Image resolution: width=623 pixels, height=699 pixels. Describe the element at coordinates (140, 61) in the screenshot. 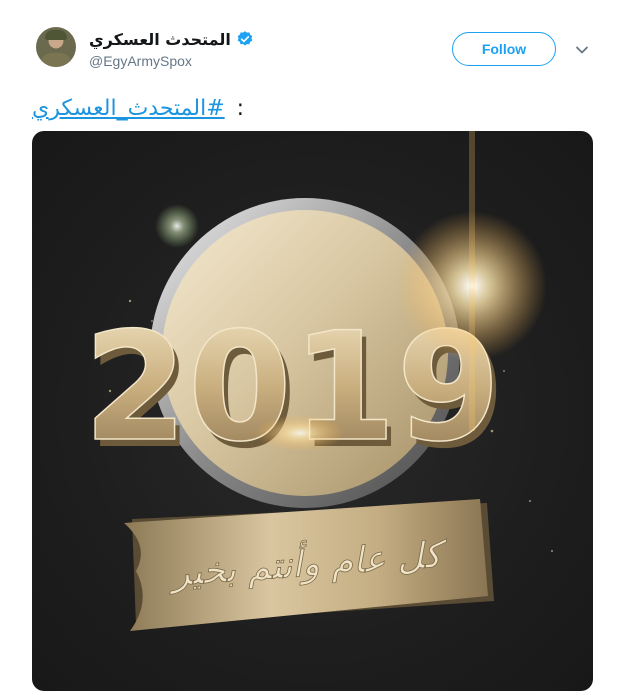

I see `user-handle: @EgyArmySpox` at that location.